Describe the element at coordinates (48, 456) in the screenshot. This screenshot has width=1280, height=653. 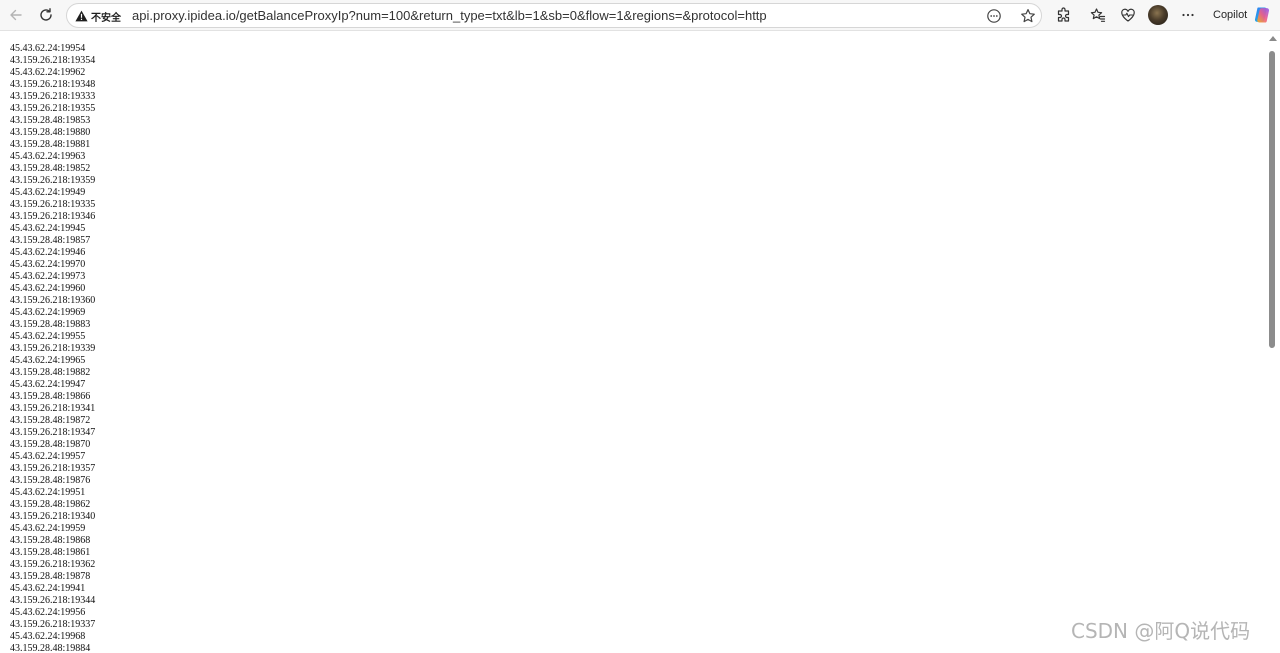
I see `proxy-entry: 45.43.62.24:19957` at that location.